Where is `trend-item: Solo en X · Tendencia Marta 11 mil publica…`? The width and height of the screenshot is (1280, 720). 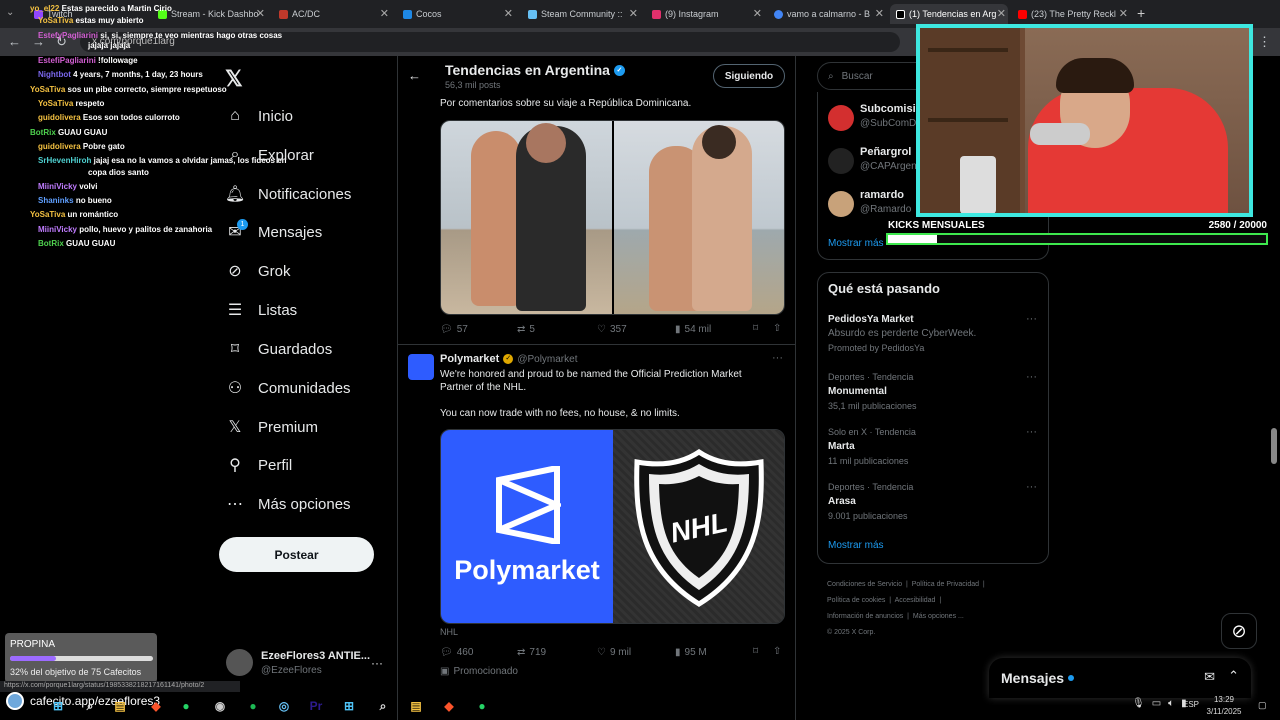 trend-item: Solo en X · Tendencia Marta 11 mil publica… is located at coordinates (933, 452).